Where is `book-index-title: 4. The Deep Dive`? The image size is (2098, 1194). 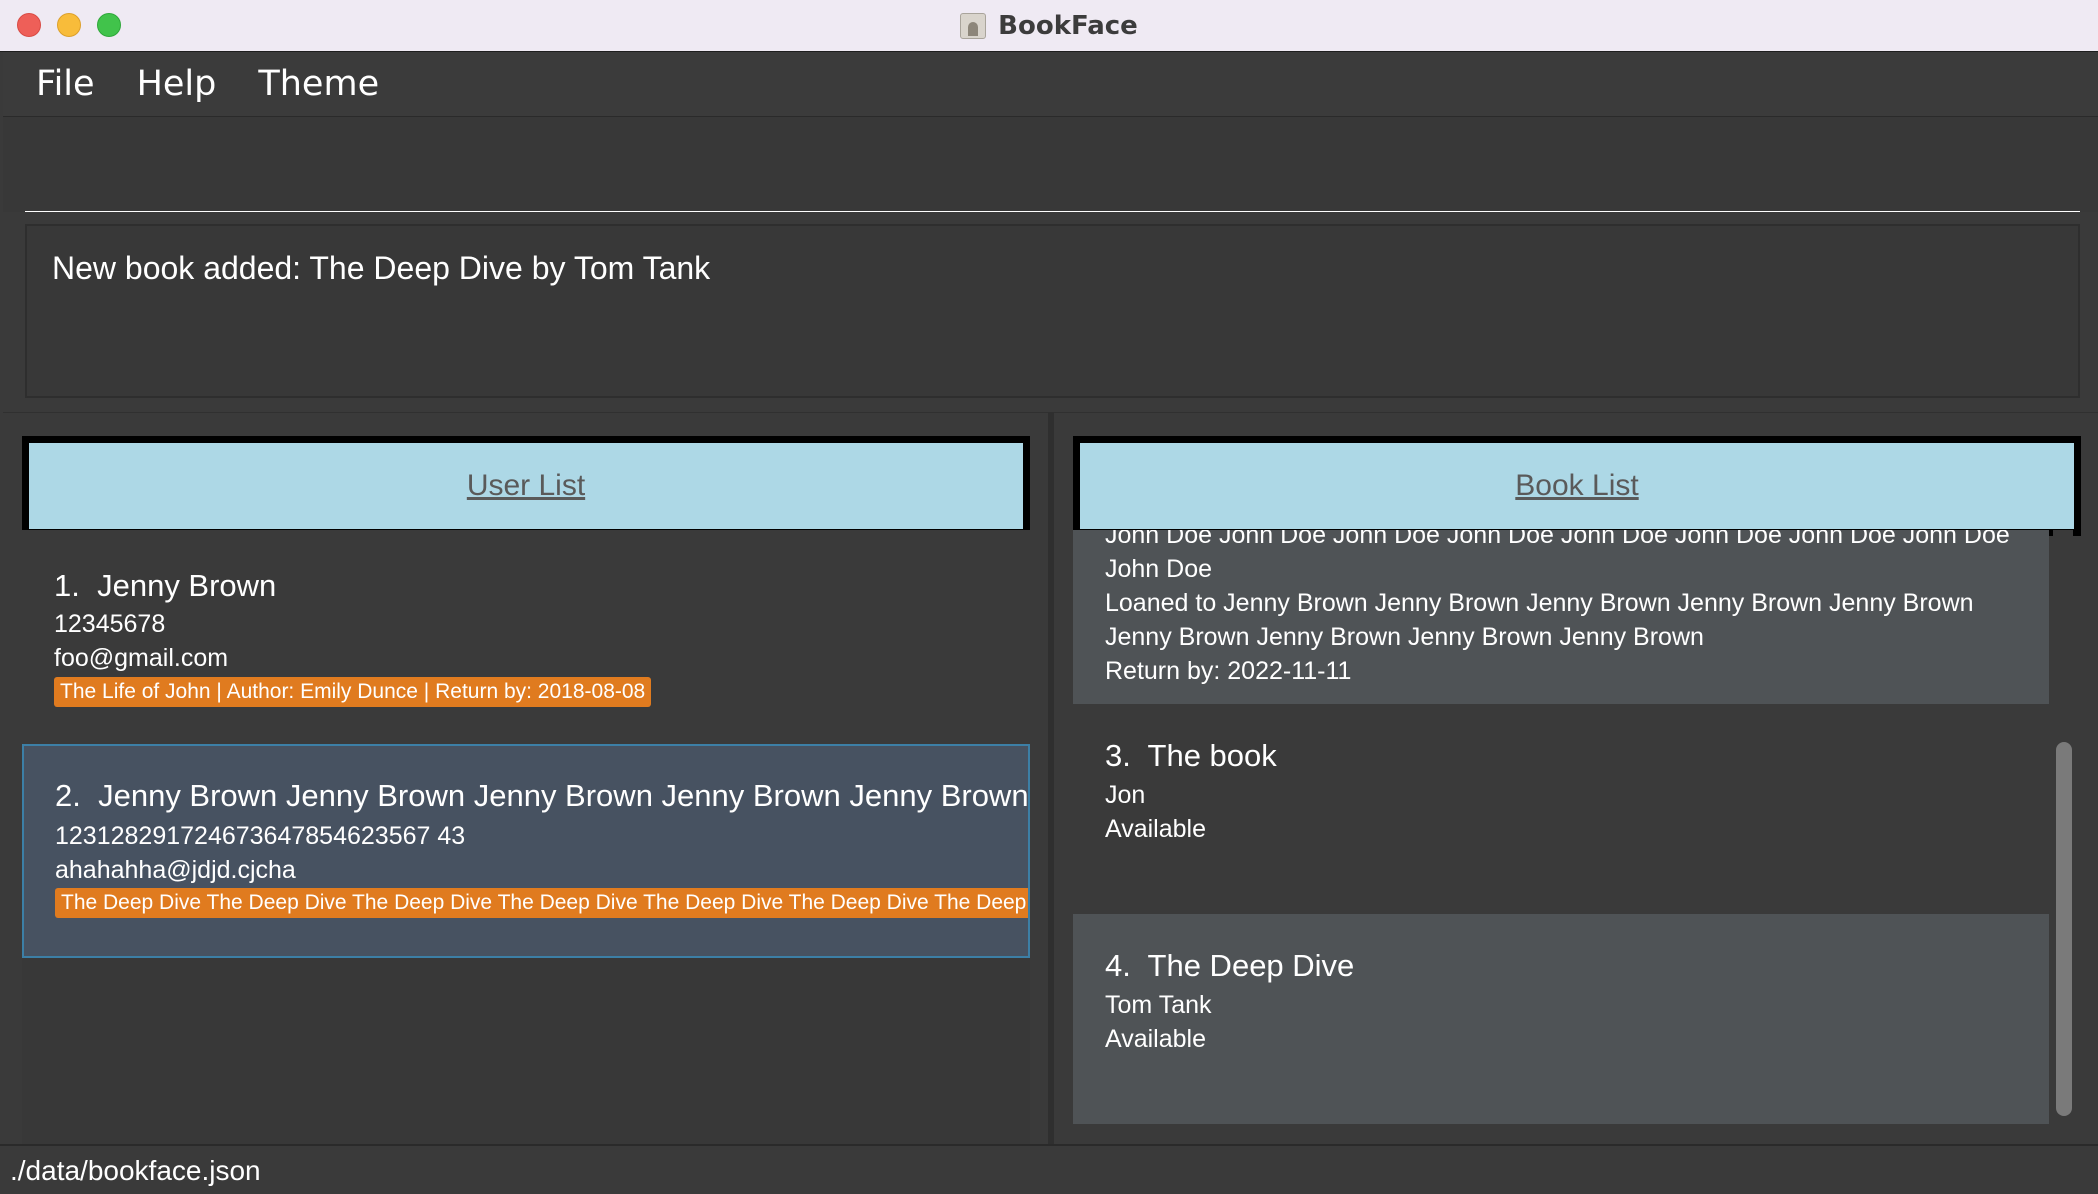 book-index-title: 4. The Deep Dive is located at coordinates (1230, 965).